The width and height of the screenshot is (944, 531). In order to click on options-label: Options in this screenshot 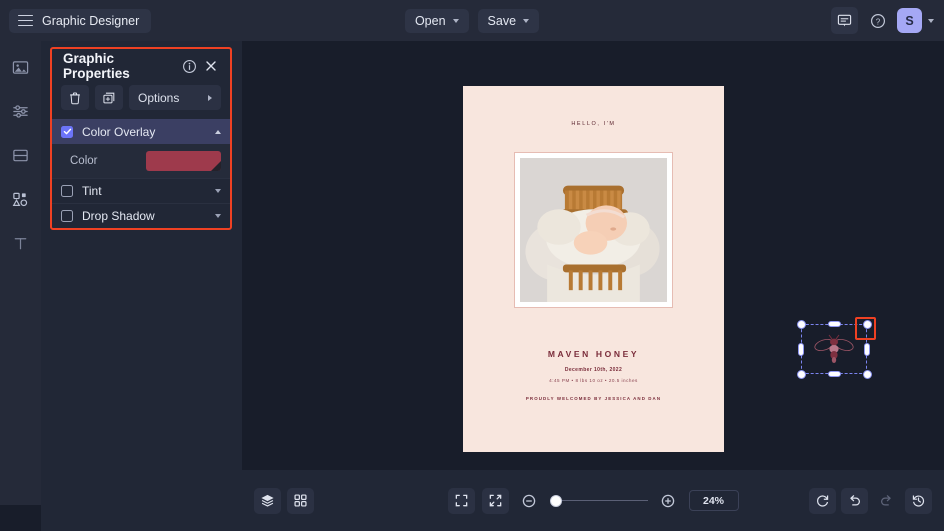, I will do `click(159, 97)`.